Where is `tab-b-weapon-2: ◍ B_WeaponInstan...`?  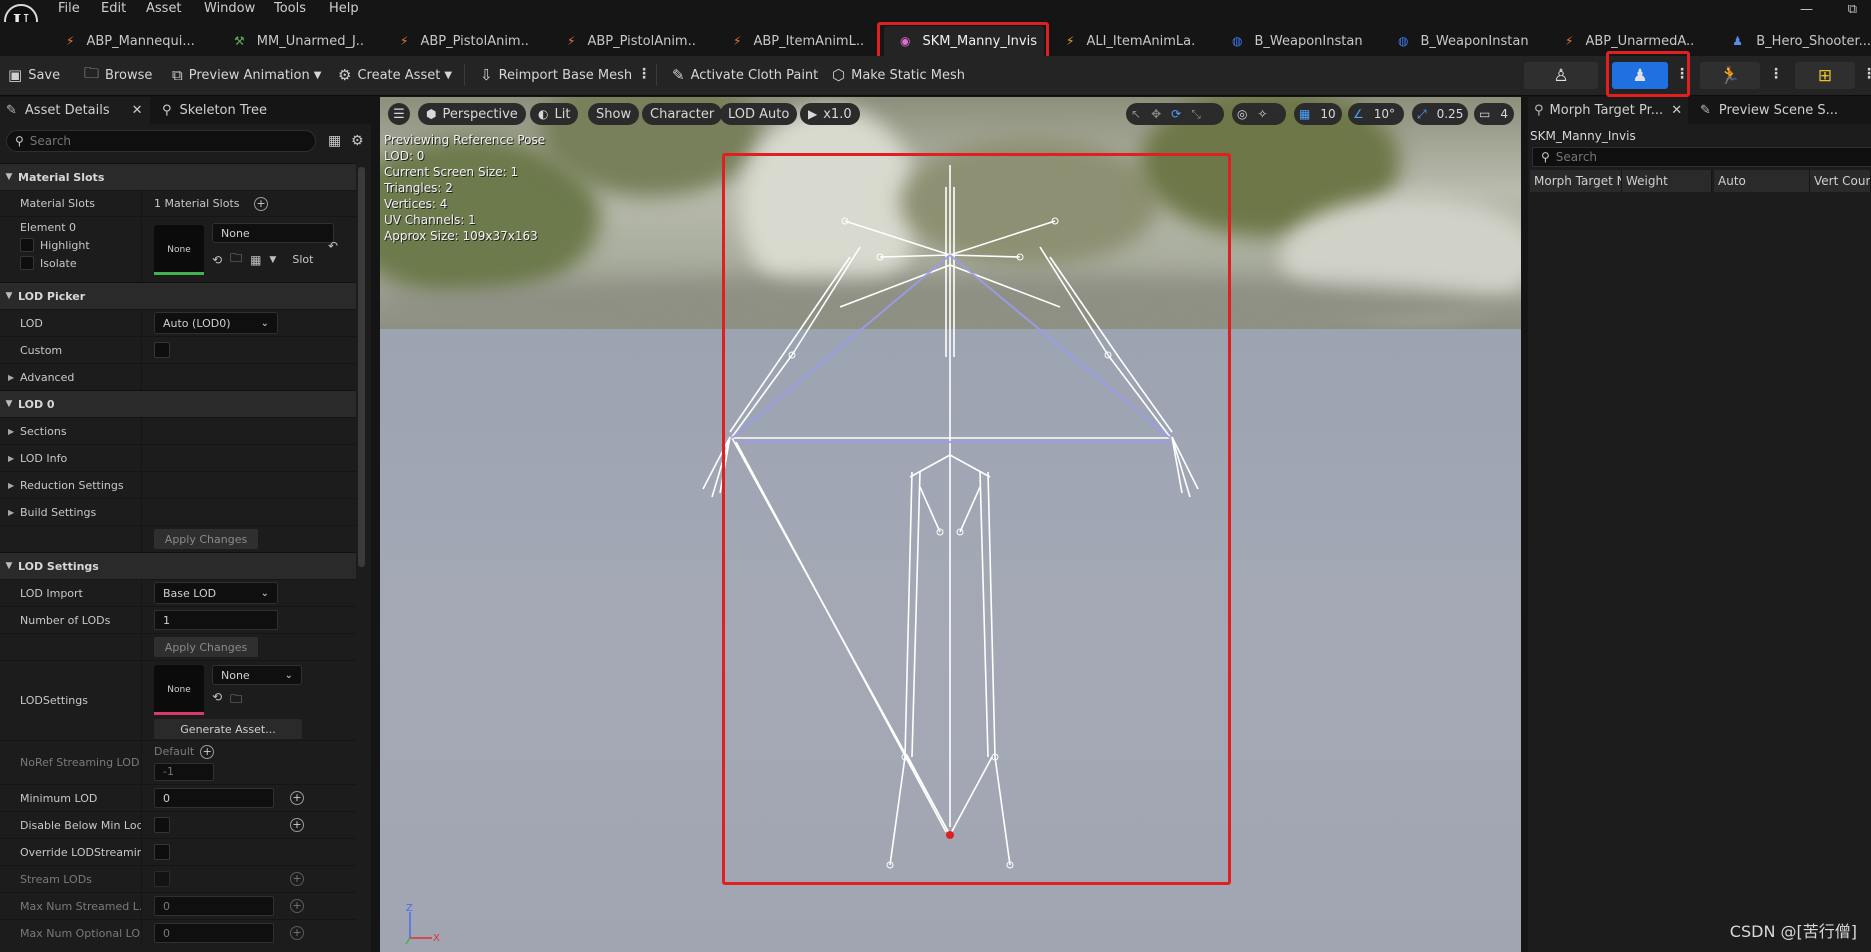 tab-b-weapon-2: ◍ B_WeaponInstan... is located at coordinates (1463, 41).